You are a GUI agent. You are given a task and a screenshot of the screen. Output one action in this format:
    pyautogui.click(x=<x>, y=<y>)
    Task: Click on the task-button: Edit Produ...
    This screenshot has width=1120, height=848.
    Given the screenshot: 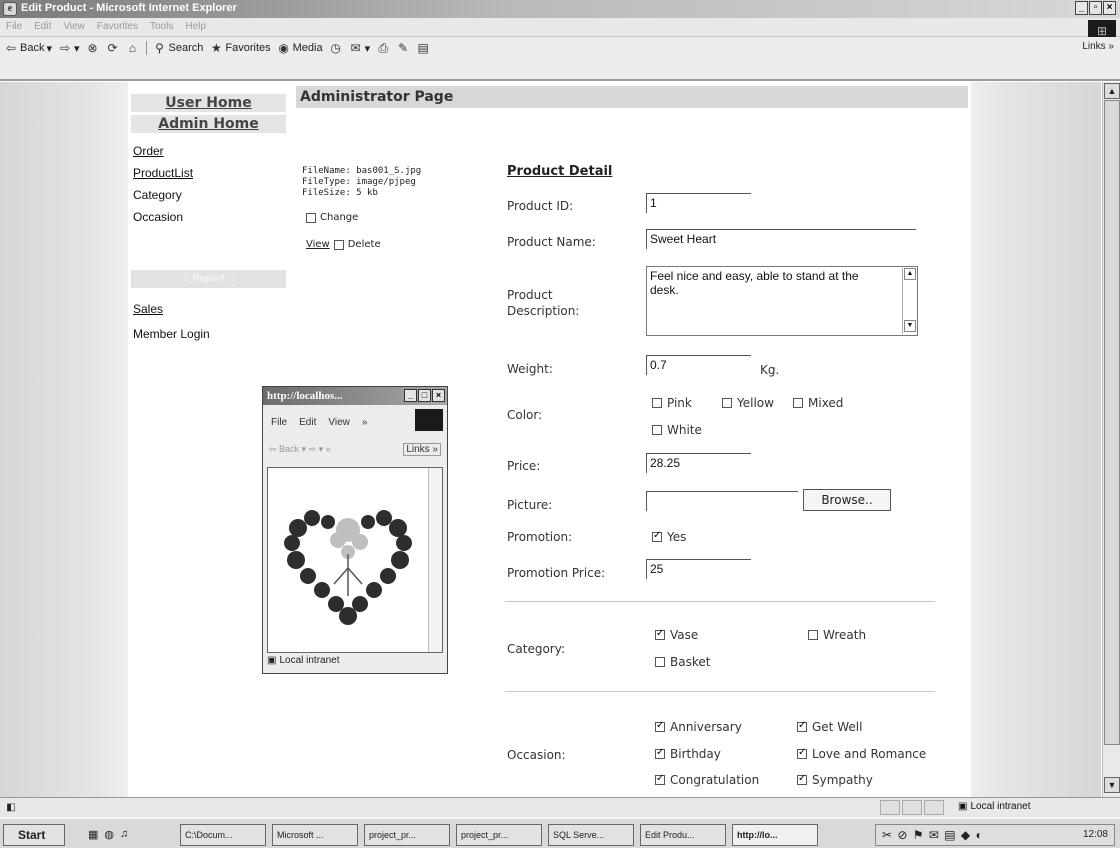 What is the action you would take?
    pyautogui.click(x=683, y=835)
    